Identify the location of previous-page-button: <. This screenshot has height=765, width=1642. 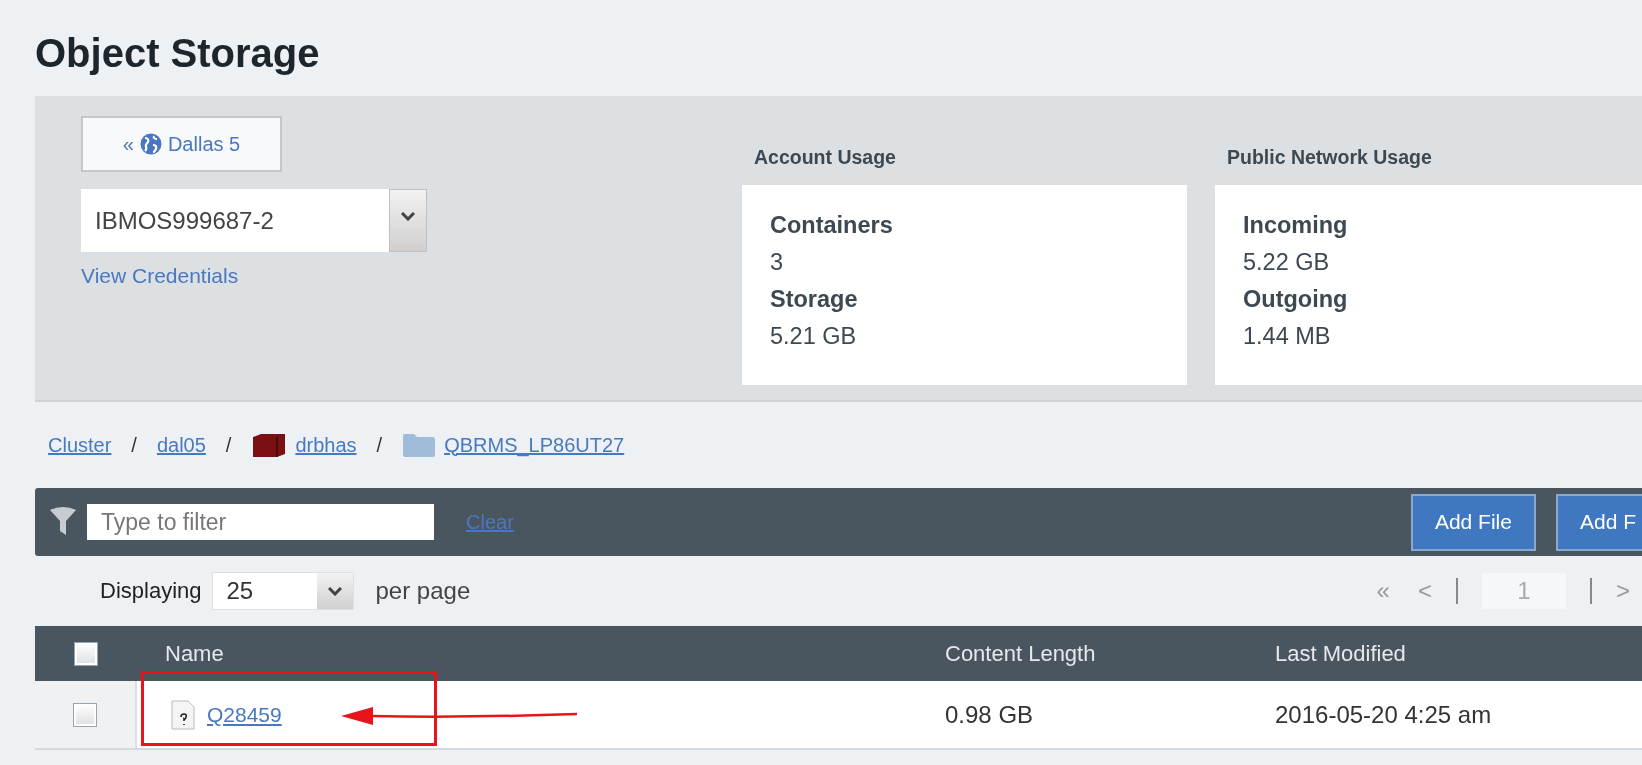
(1424, 591).